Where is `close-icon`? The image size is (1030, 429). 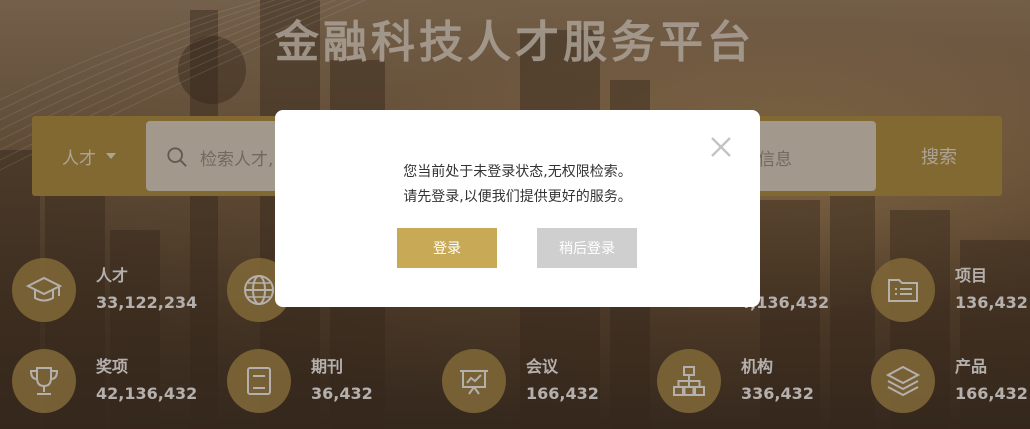
close-icon is located at coordinates (721, 147).